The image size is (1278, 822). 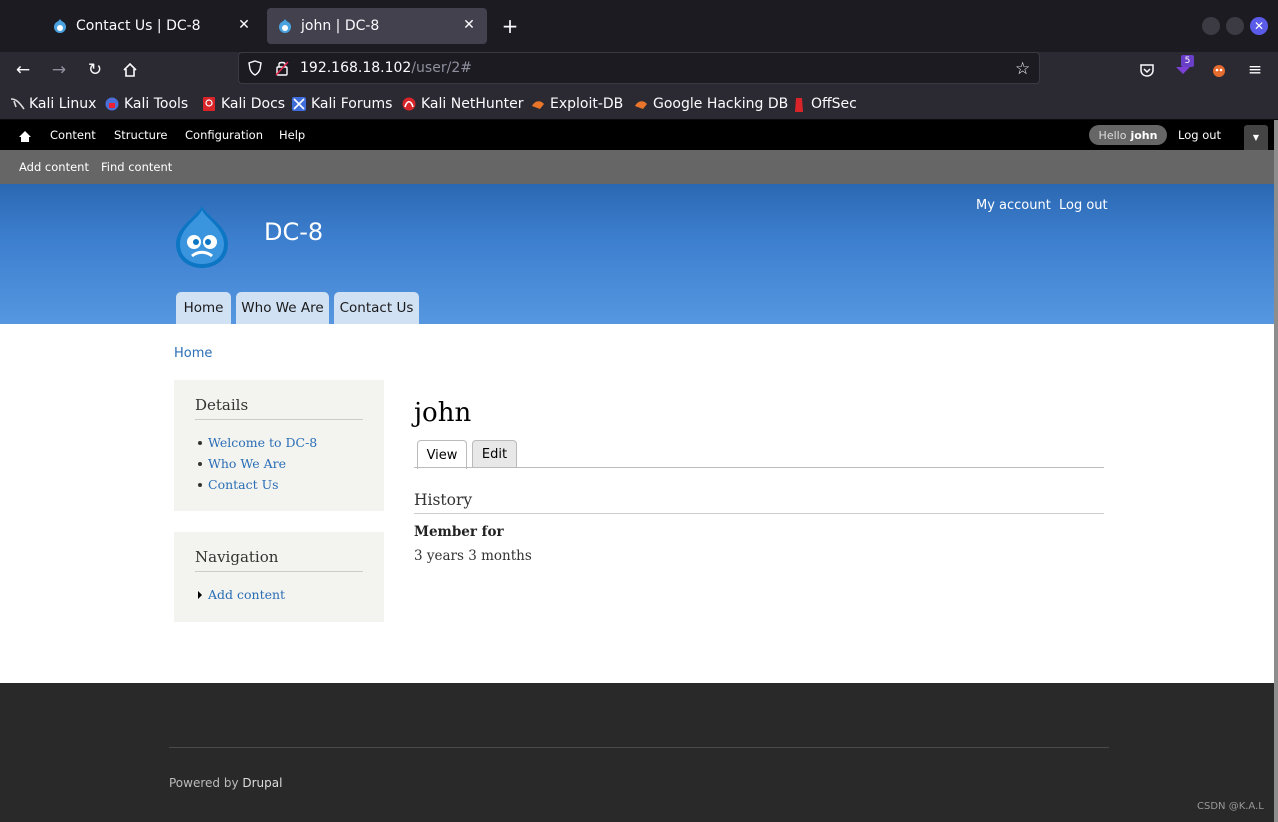 What do you see at coordinates (299, 104) in the screenshot?
I see `kali-forums-icon` at bounding box center [299, 104].